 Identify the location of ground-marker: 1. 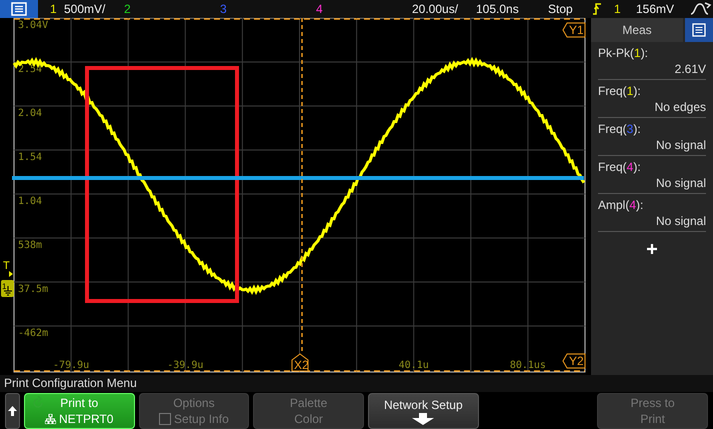
(7, 288).